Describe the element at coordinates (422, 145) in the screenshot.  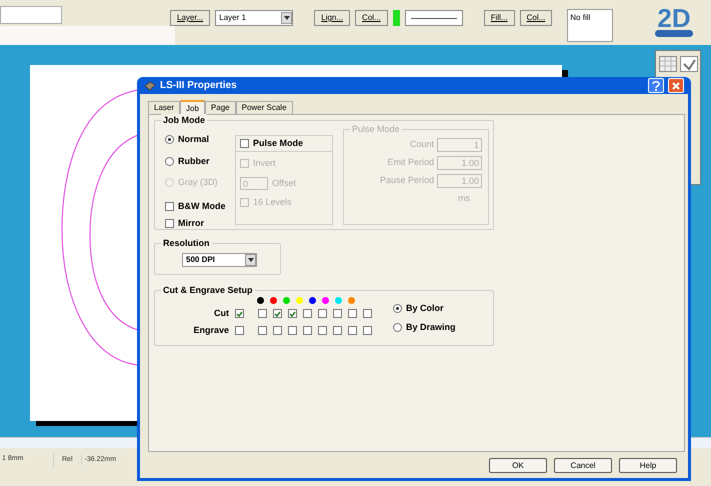
I see `field-label: Count` at that location.